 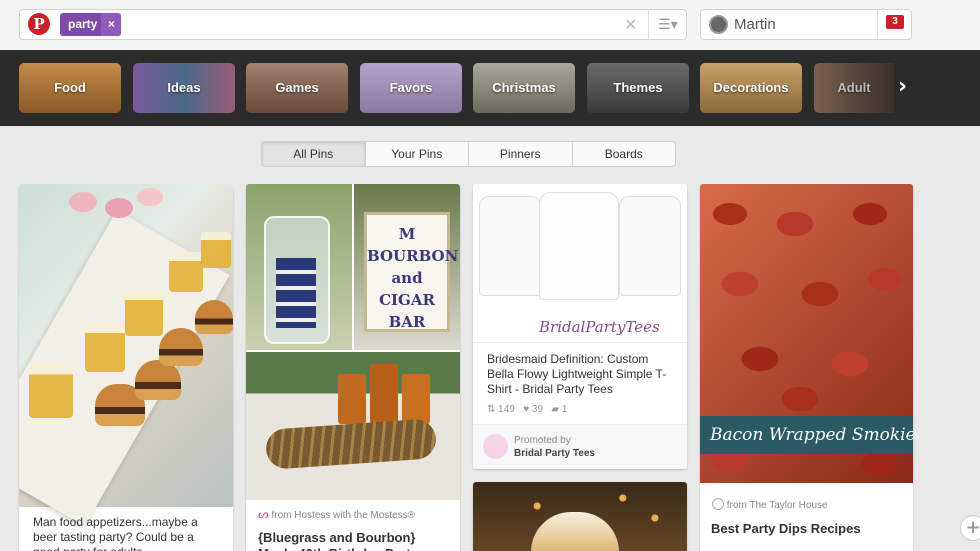 What do you see at coordinates (806, 435) in the screenshot?
I see `recipe-banner: Bacon Wrapped Smokies` at bounding box center [806, 435].